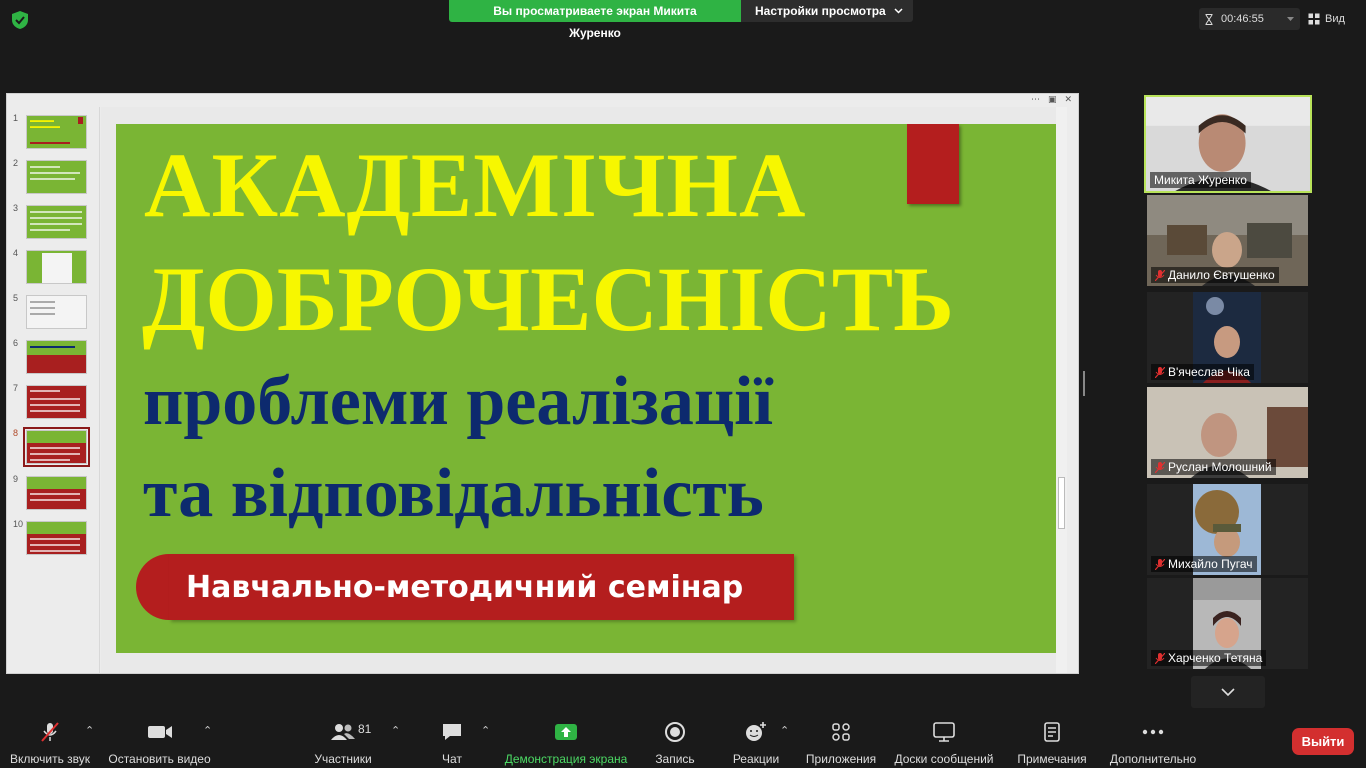 The width and height of the screenshot is (1366, 768). Describe the element at coordinates (1215, 658) in the screenshot. I see `participant-name: Харченко Тетяна` at that location.